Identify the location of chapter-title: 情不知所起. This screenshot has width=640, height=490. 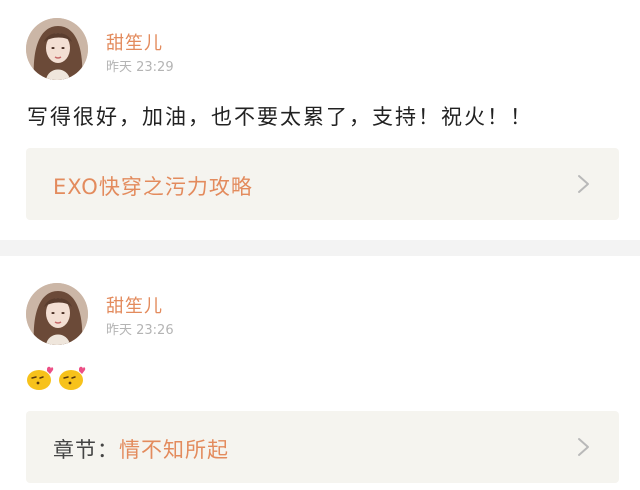
(174, 450).